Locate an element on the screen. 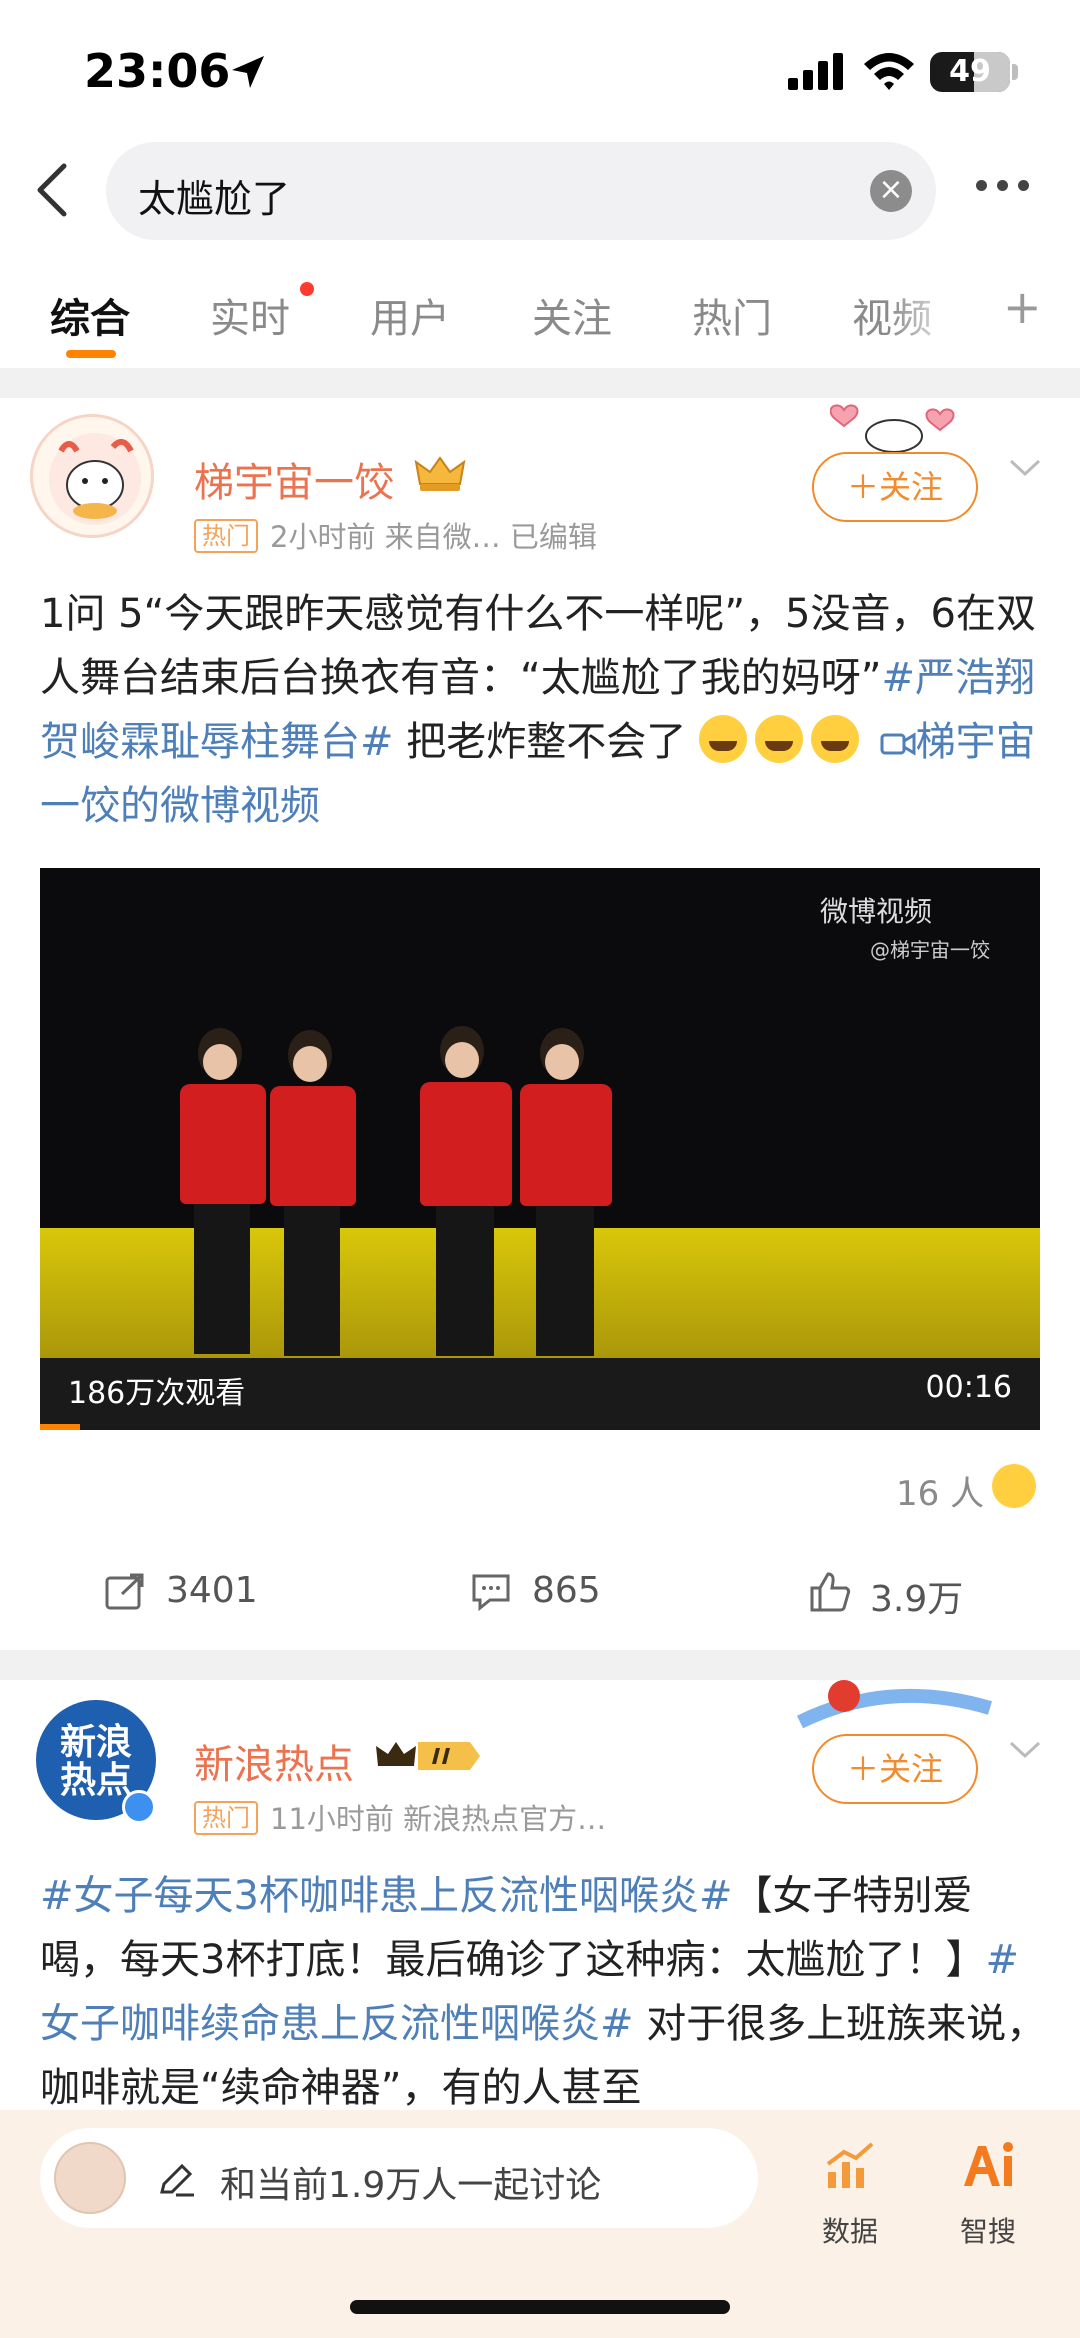 This screenshot has width=1080, height=2338. crown-badge-icon is located at coordinates (440, 473).